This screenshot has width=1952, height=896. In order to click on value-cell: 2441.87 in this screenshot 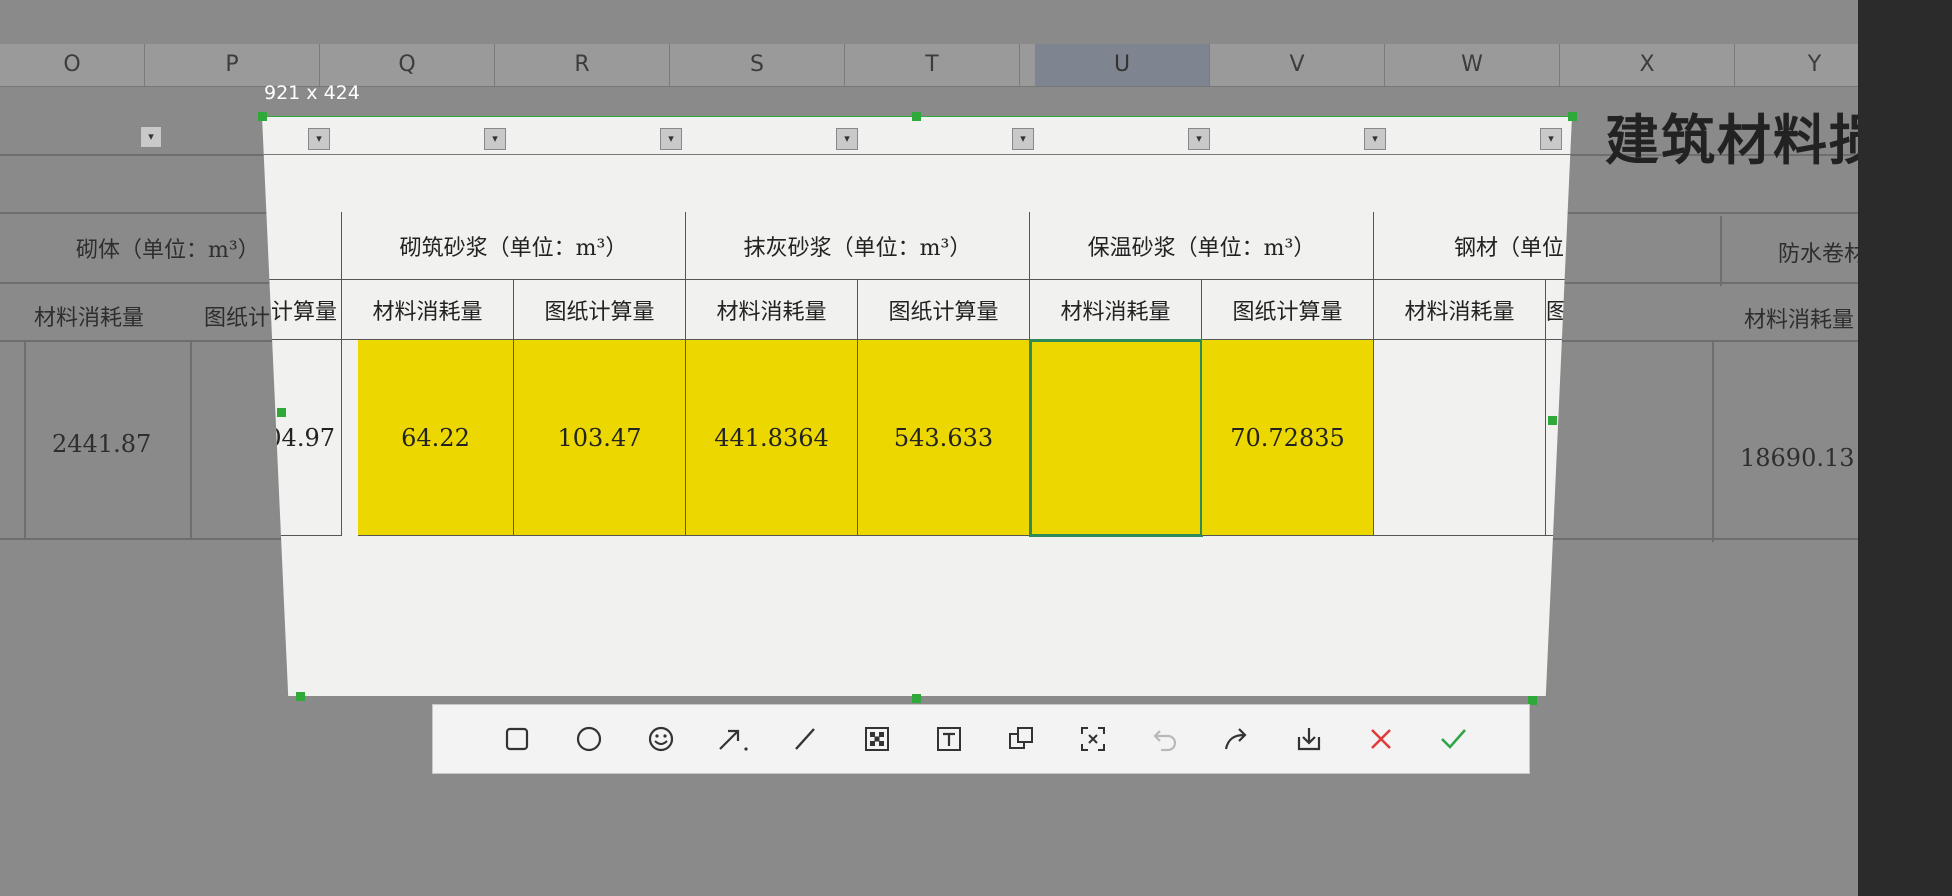, I will do `click(101, 444)`.